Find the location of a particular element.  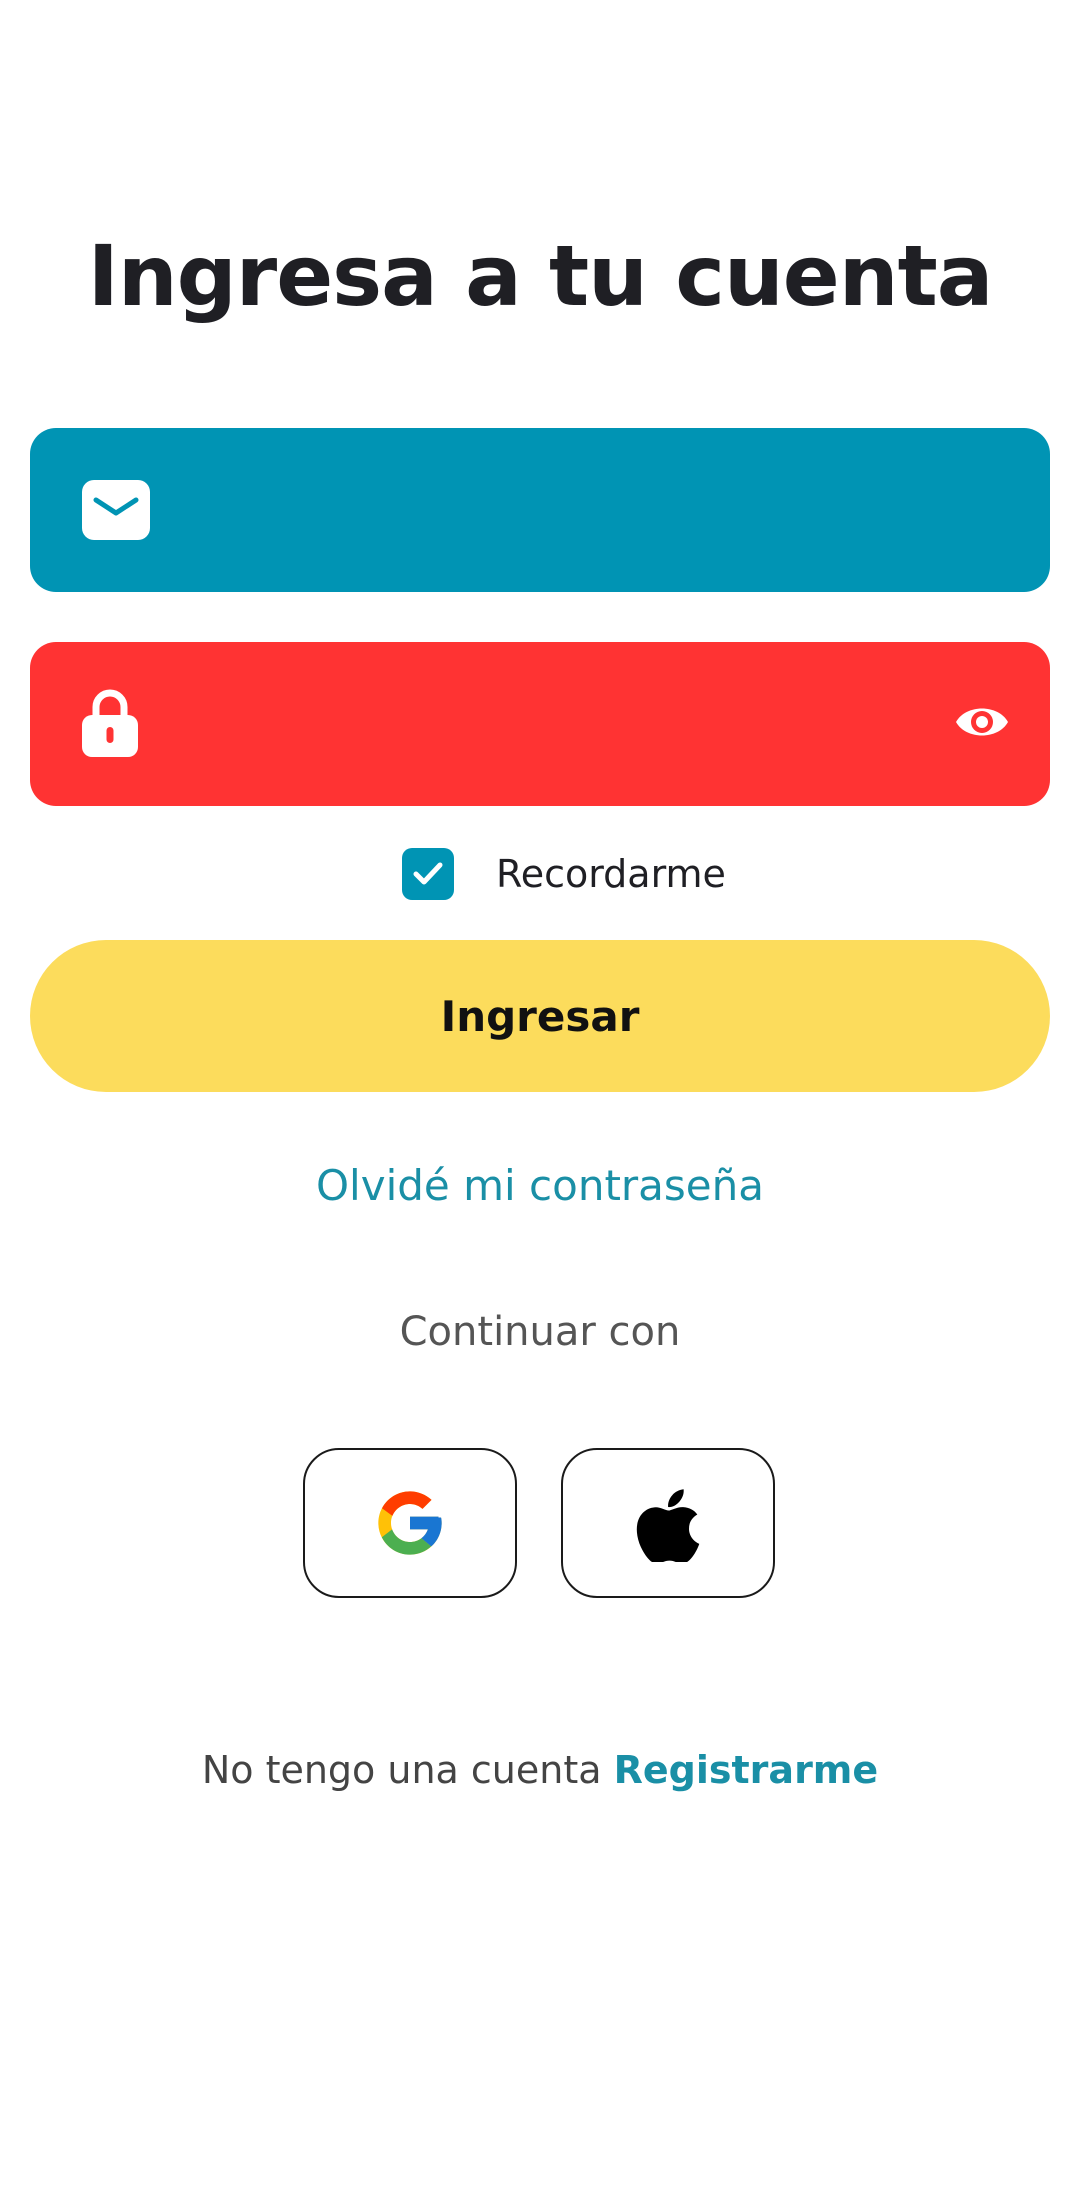

password-field is located at coordinates (540, 725).